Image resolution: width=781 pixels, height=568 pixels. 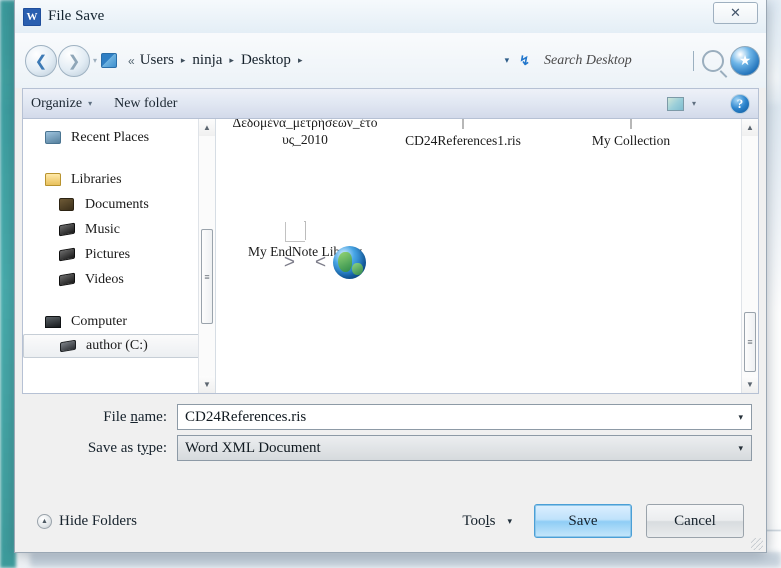 I want to click on hide-folders-caret: ▲, so click(x=44, y=521).